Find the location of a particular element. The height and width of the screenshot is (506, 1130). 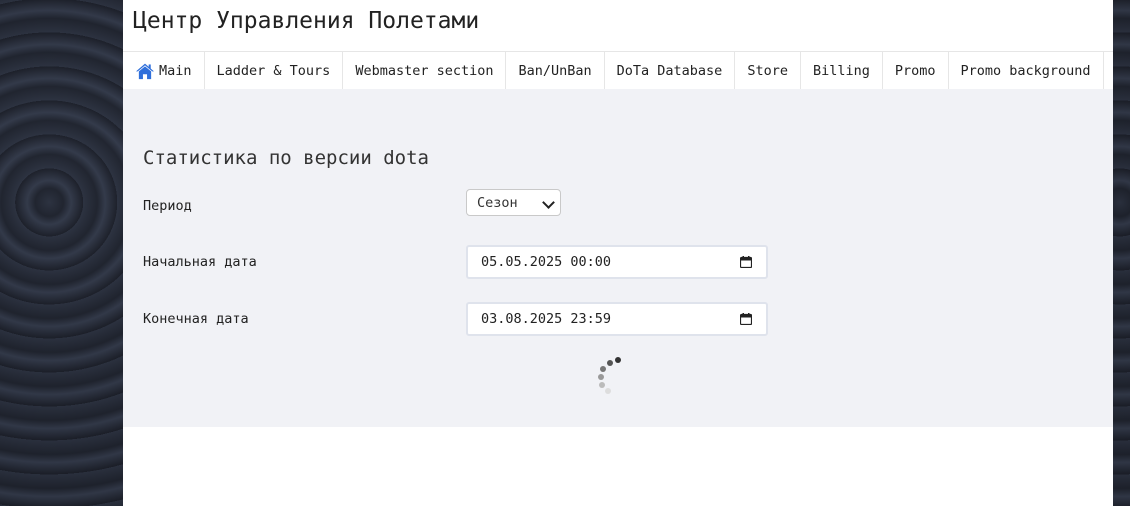

site-title: Центр Управления Полетами is located at coordinates (306, 21).